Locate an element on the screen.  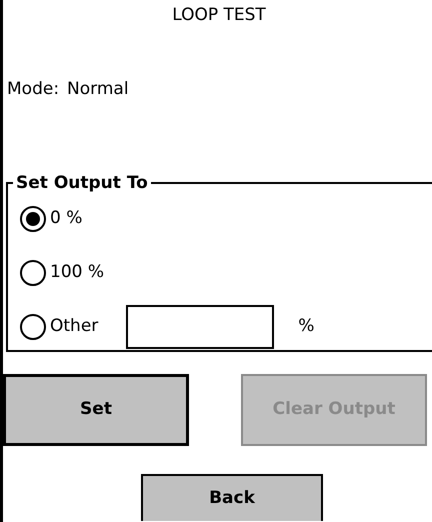
screen-title: LOOP TEST is located at coordinates (219, 15).